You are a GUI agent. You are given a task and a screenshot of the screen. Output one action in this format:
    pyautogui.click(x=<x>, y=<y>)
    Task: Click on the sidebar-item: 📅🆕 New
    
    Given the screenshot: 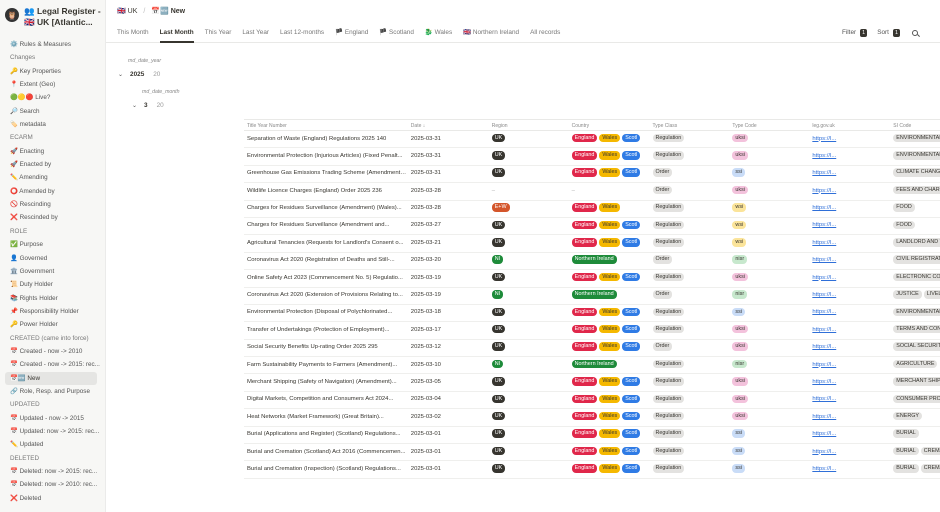 What is the action you would take?
    pyautogui.click(x=51, y=378)
    